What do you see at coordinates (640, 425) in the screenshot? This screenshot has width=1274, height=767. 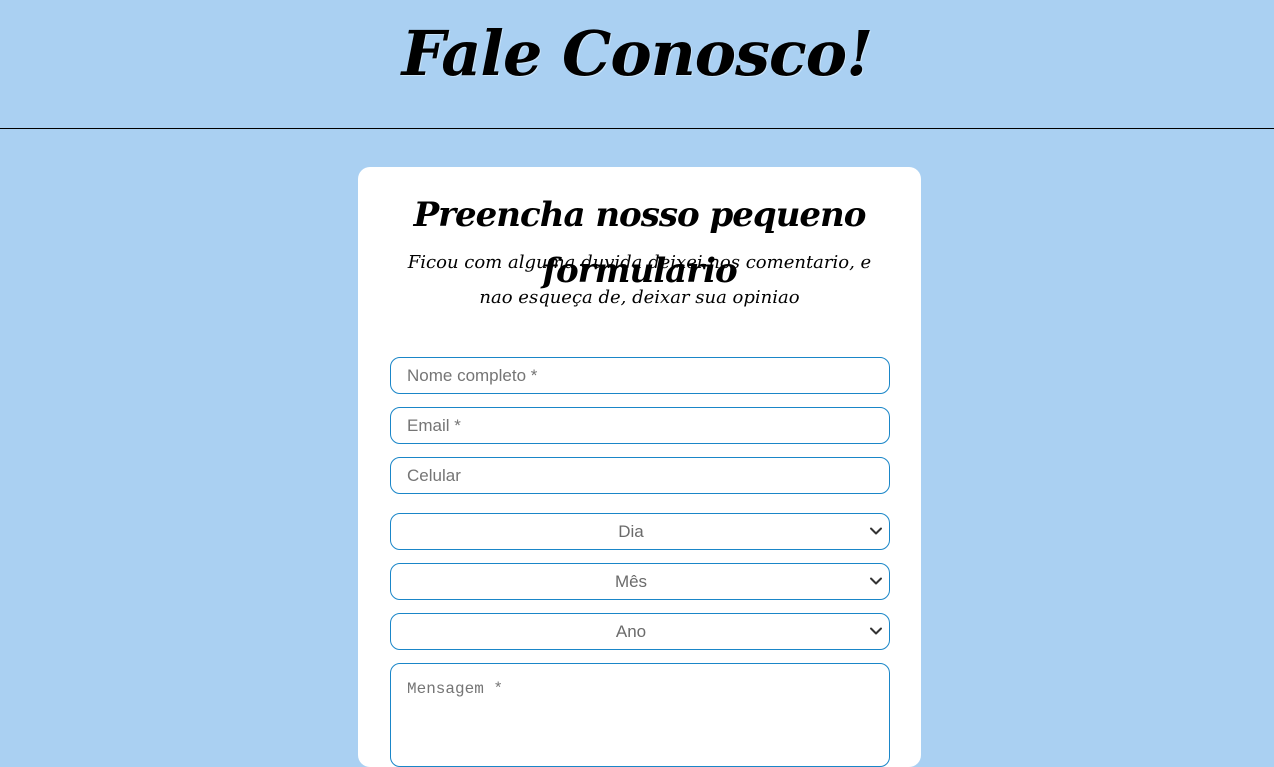 I see `email-input` at bounding box center [640, 425].